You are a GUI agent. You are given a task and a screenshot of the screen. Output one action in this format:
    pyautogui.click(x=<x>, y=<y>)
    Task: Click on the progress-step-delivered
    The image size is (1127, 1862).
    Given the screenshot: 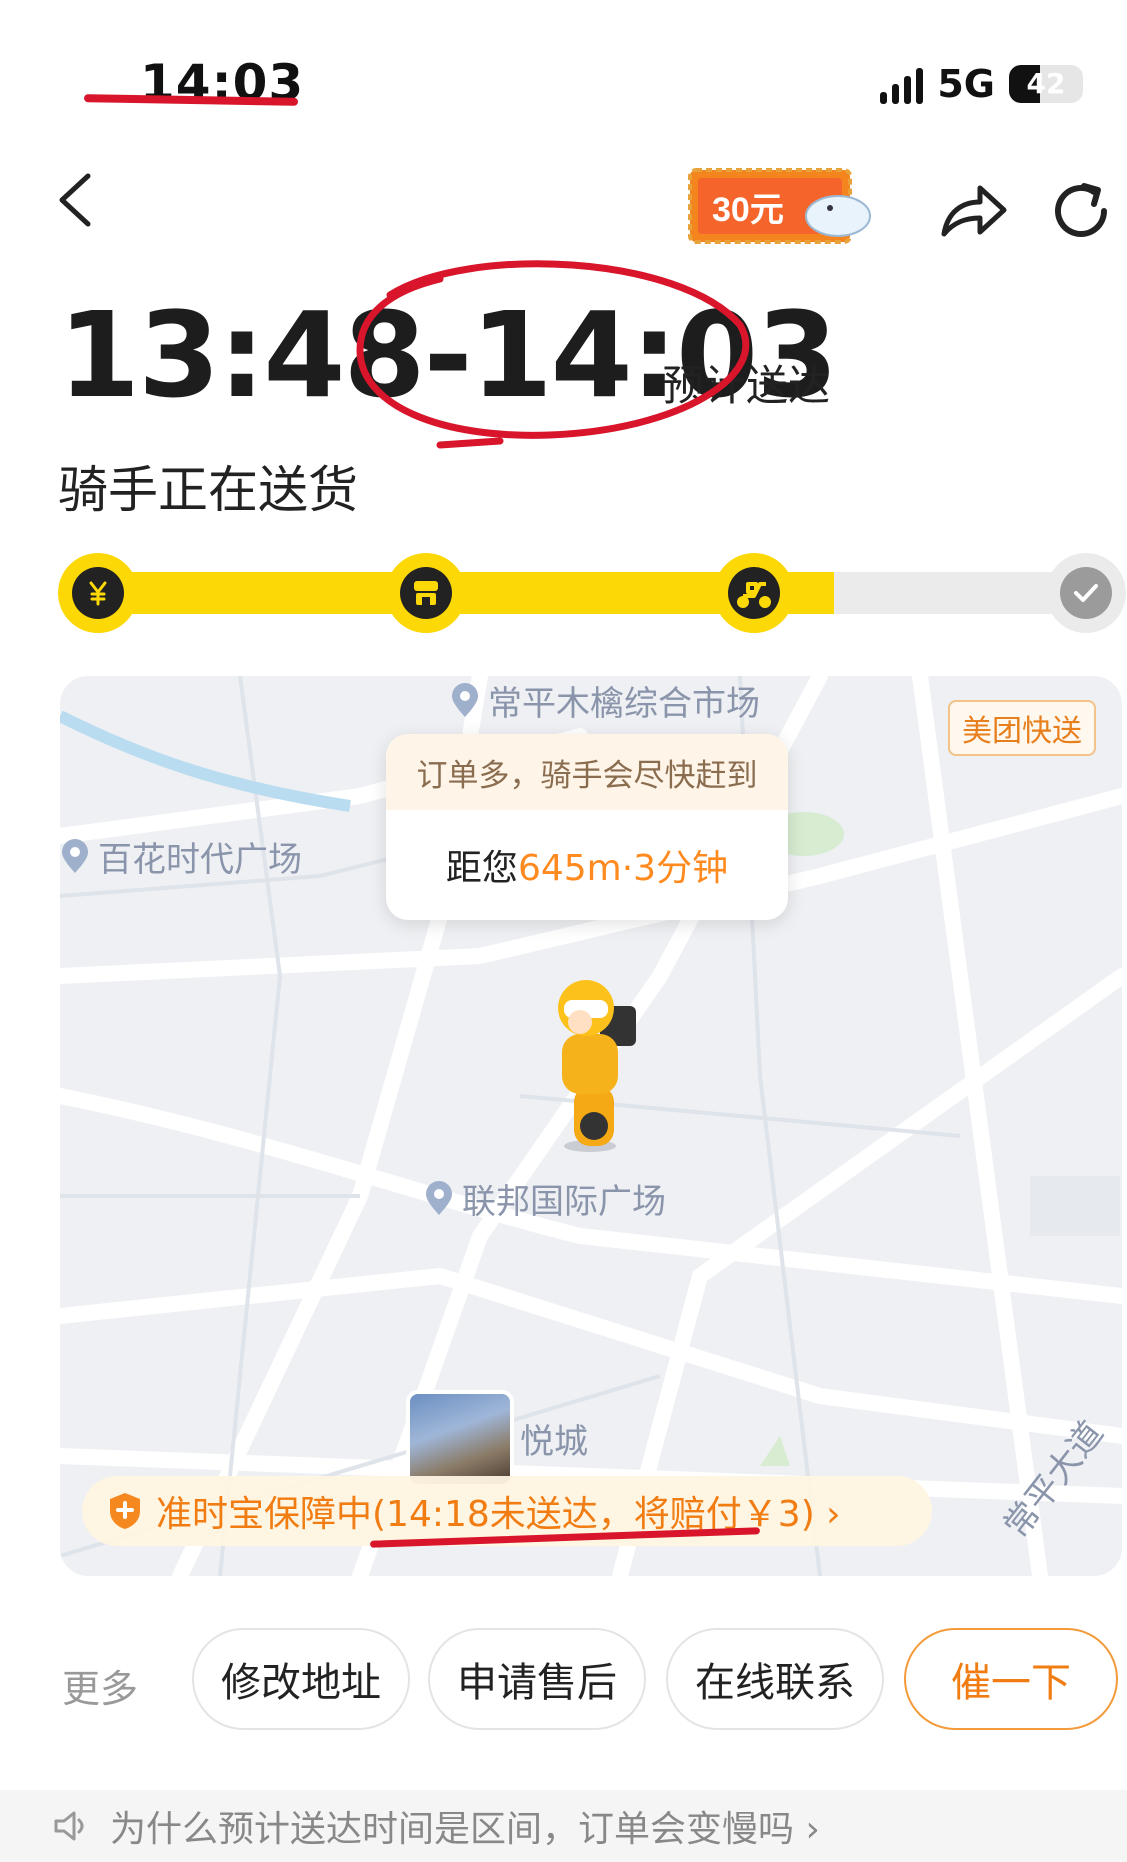 What is the action you would take?
    pyautogui.click(x=1086, y=593)
    